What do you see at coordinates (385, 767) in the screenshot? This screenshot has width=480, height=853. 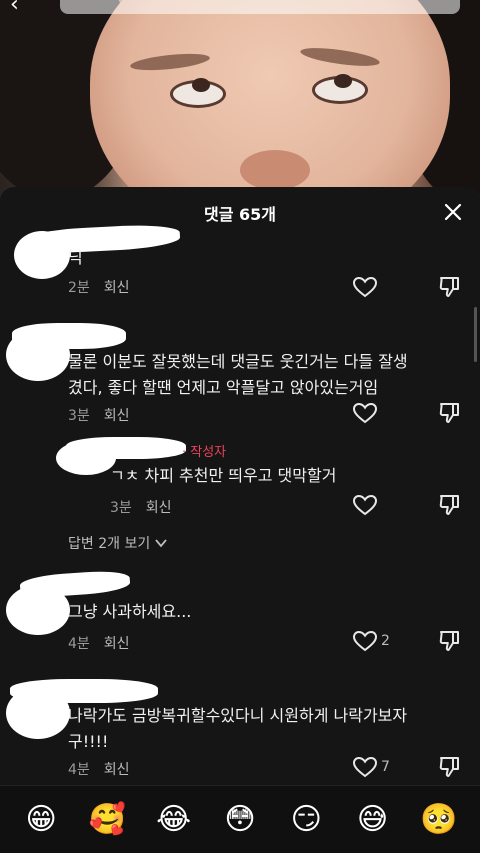 I see `like-count: 7` at bounding box center [385, 767].